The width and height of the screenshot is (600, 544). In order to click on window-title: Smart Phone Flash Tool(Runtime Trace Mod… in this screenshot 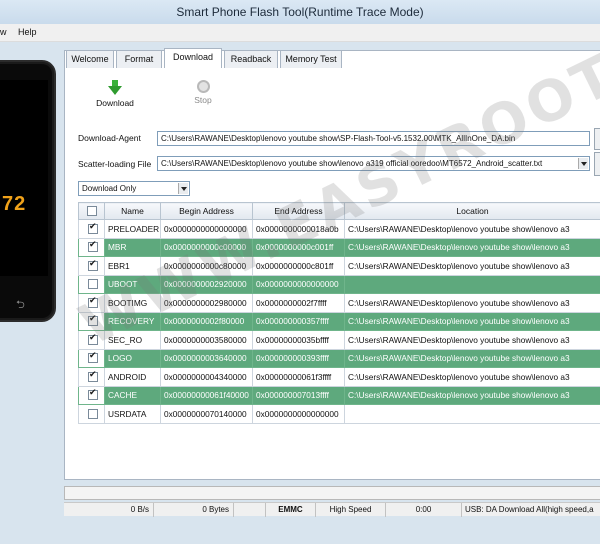, I will do `click(300, 12)`.